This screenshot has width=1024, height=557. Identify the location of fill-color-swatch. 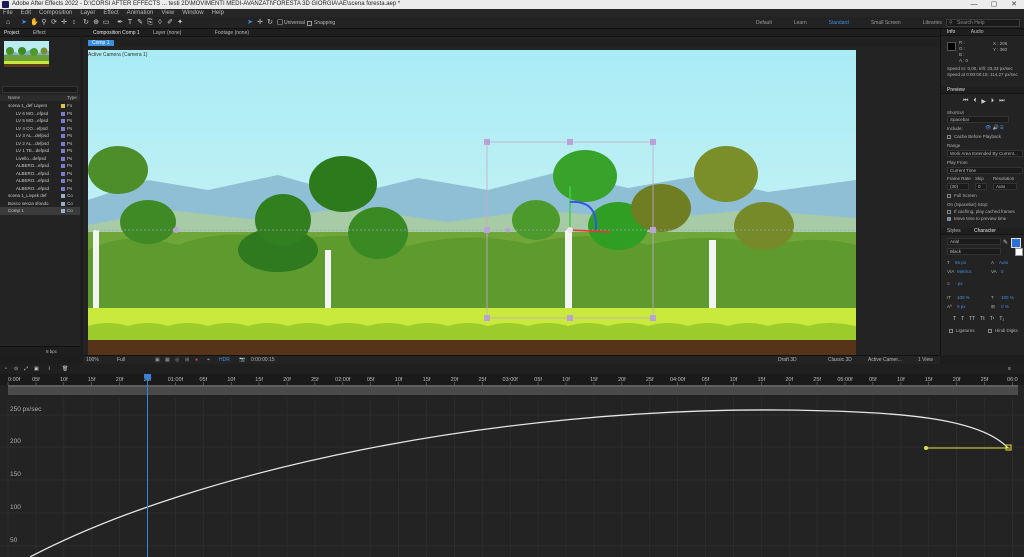
(1016, 243).